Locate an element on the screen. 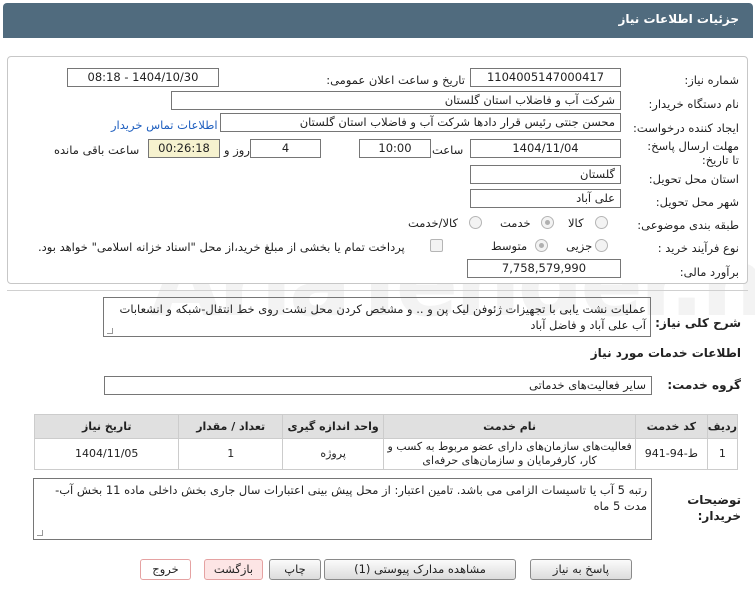 The height and width of the screenshot is (596, 755). category-goods-radio is located at coordinates (601, 222).